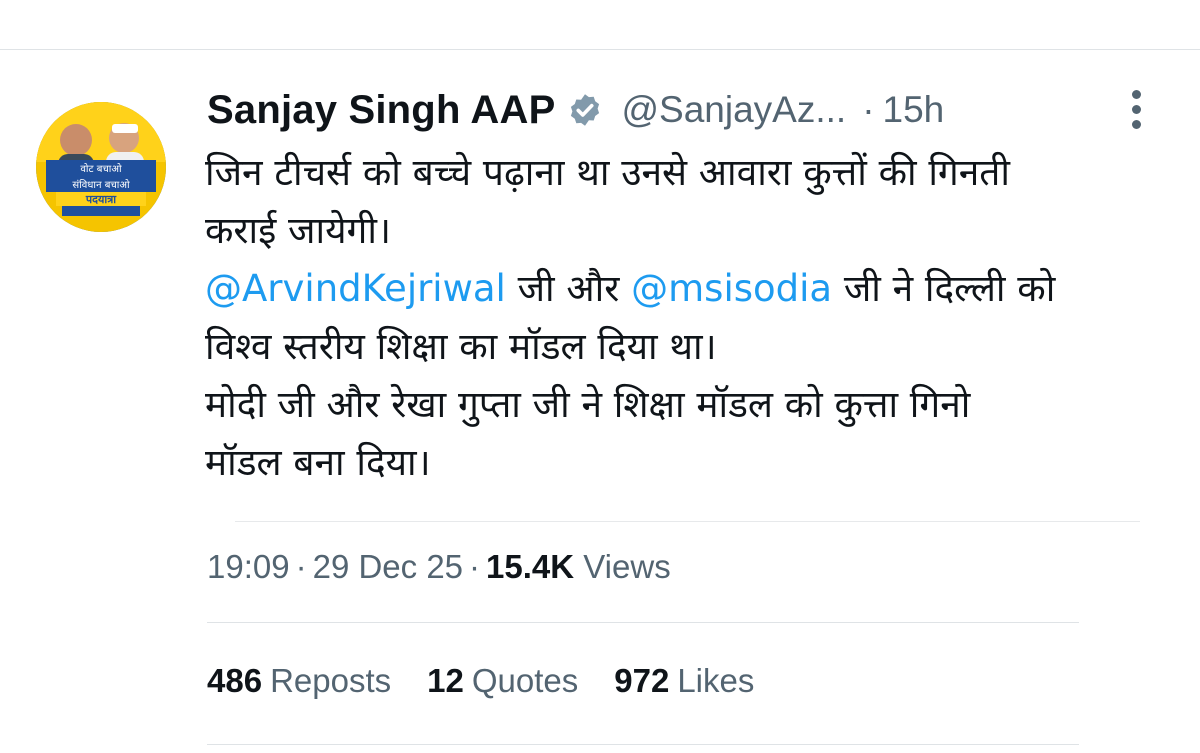 Image resolution: width=1200 pixels, height=753 pixels. Describe the element at coordinates (600, 49) in the screenshot. I see `top-divider` at that location.